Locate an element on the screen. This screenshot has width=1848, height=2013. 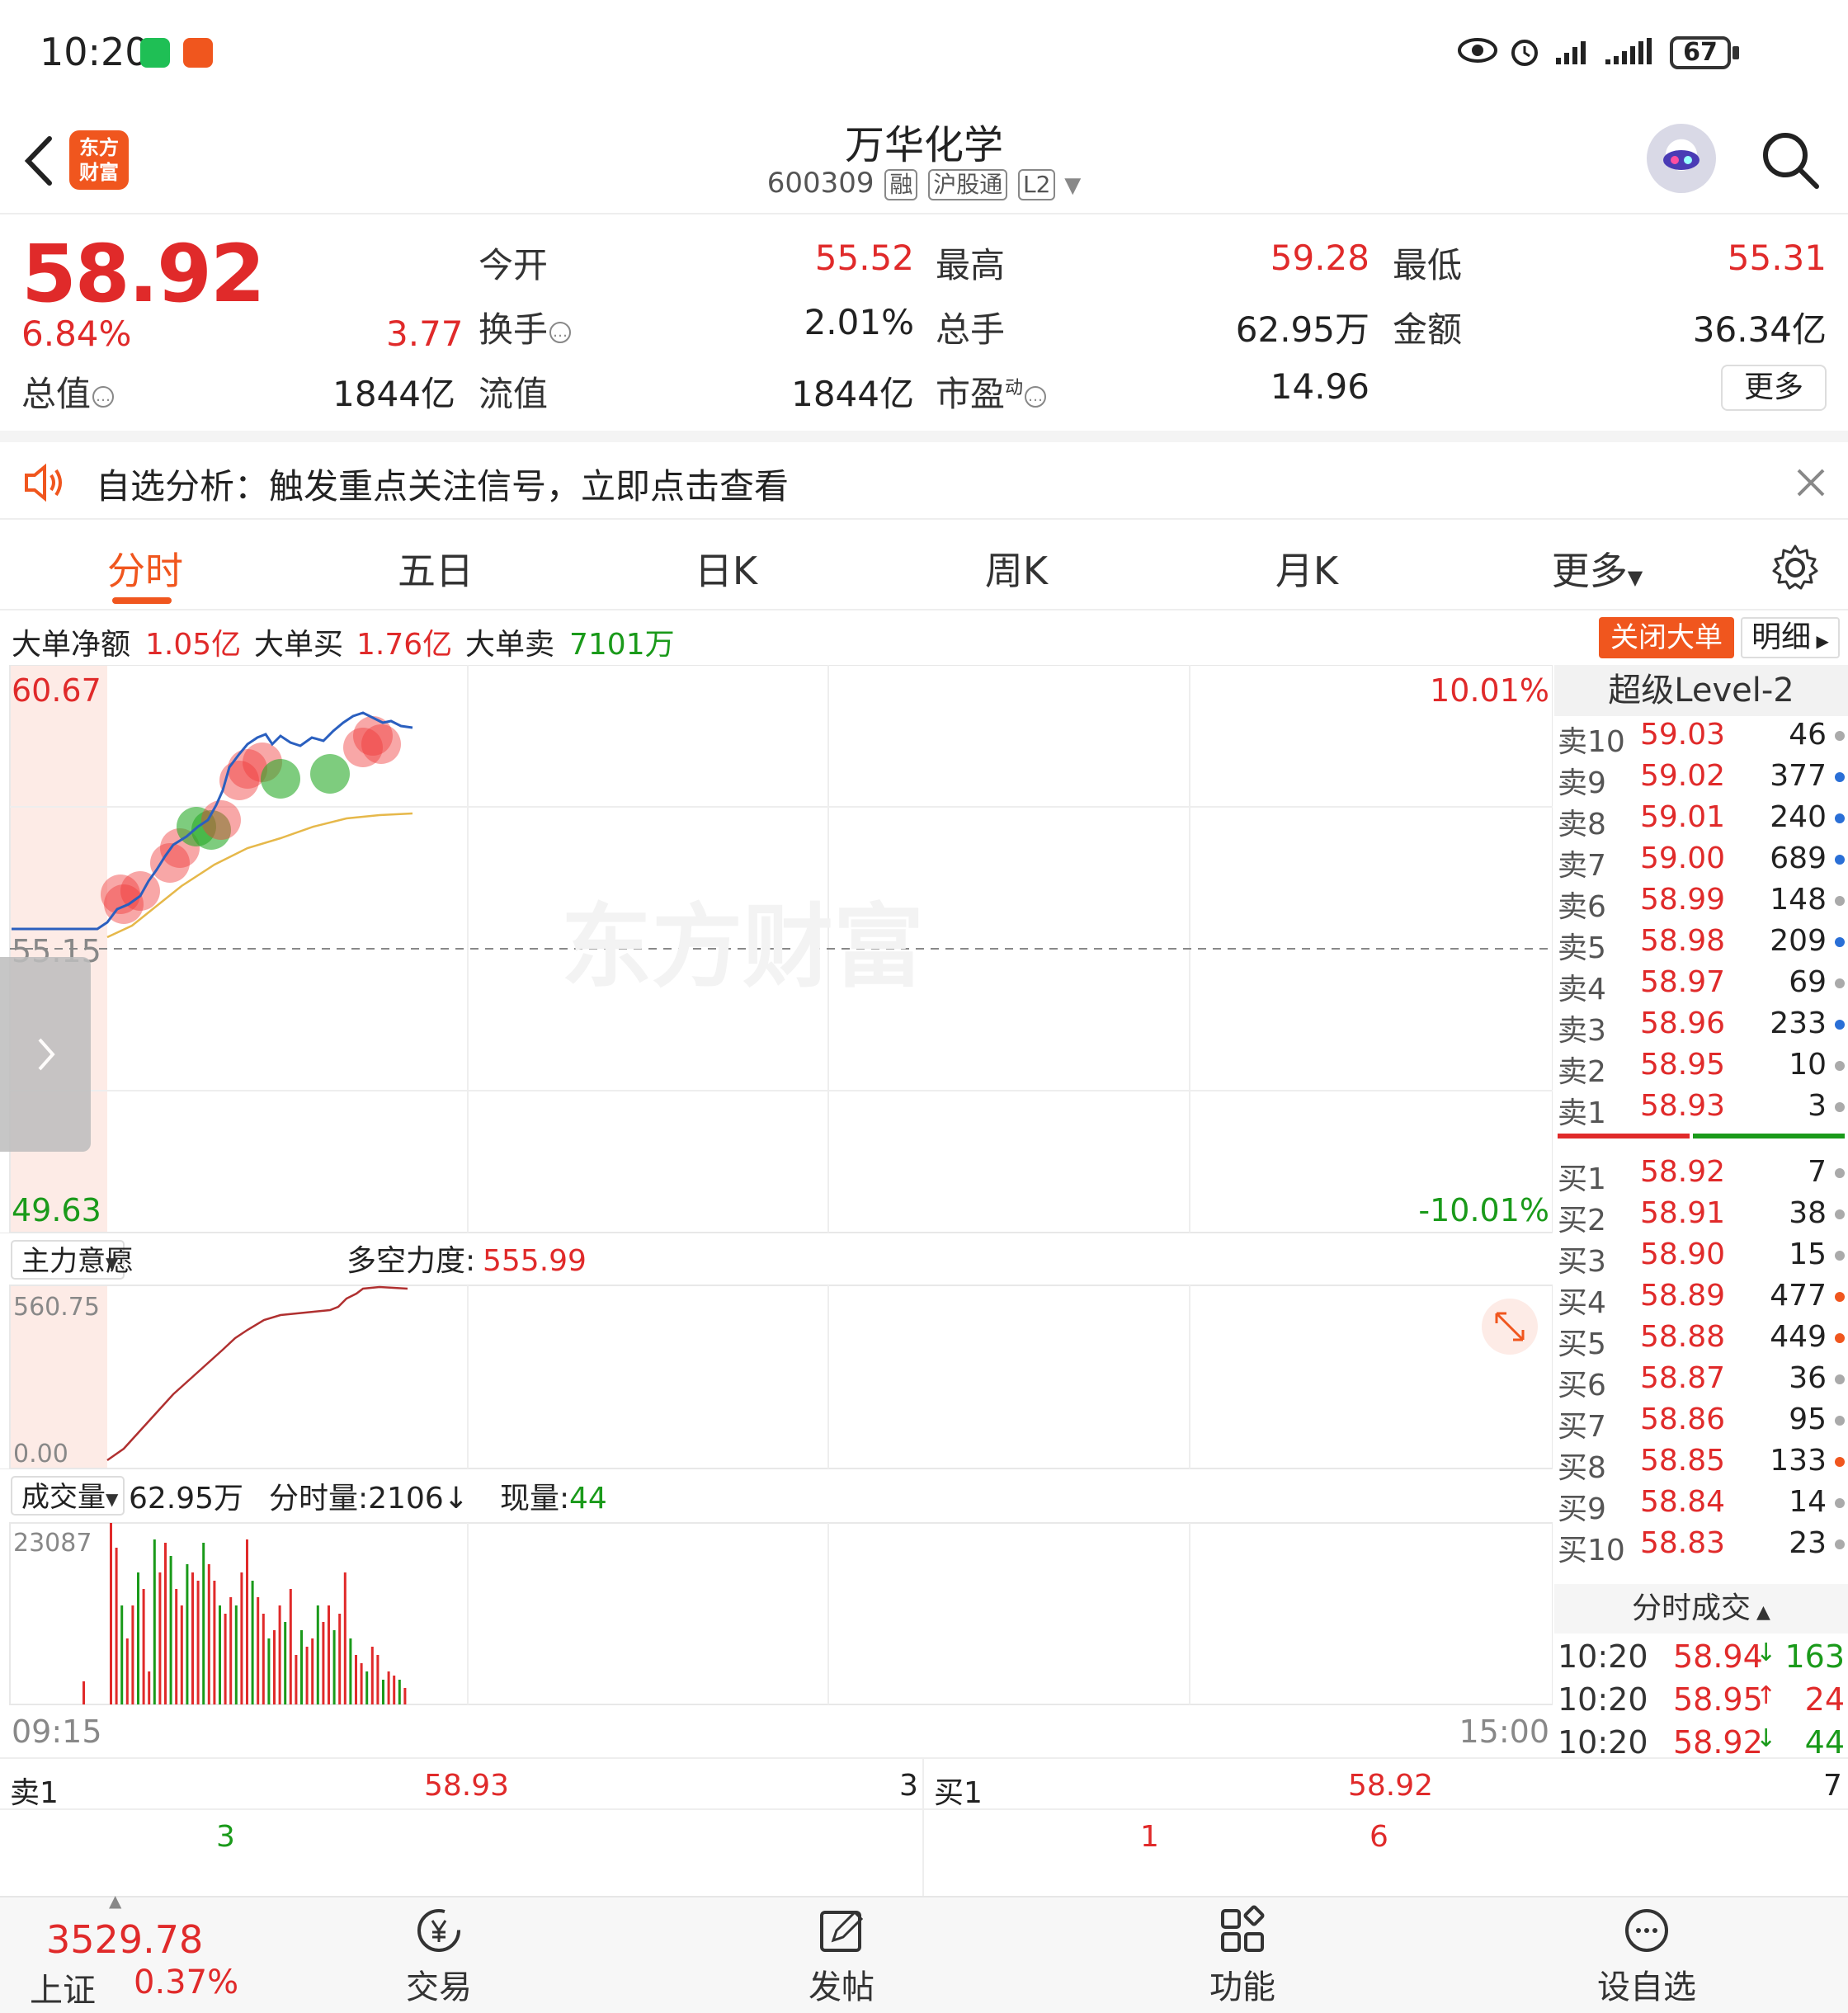
vol-total: 62.95万 is located at coordinates (186, 1499).